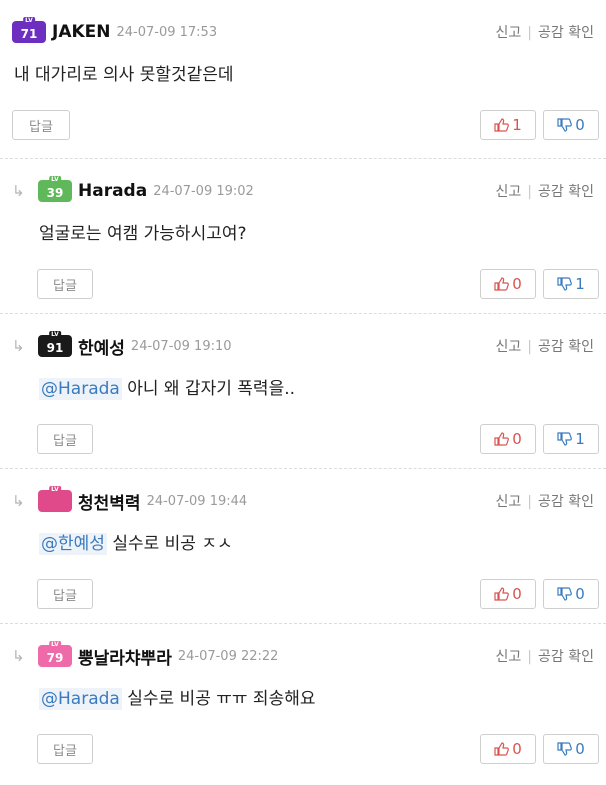 The image size is (606, 785). I want to click on comment-body: 얼굴로는 여캠 가능하시고여?, so click(143, 231).